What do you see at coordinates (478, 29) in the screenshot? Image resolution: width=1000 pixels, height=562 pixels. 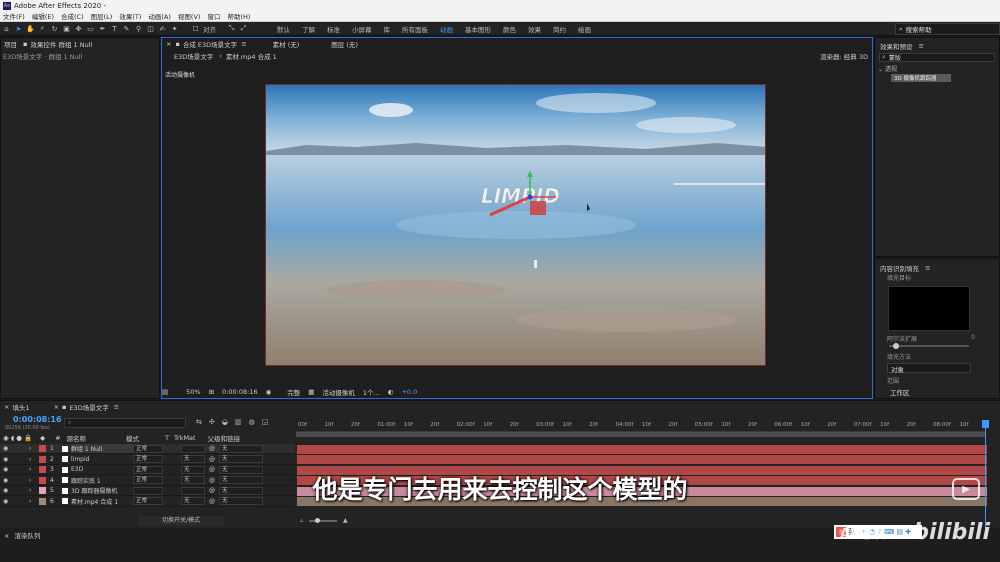 I see `workspace-essential-graphics: 基本图形` at bounding box center [478, 29].